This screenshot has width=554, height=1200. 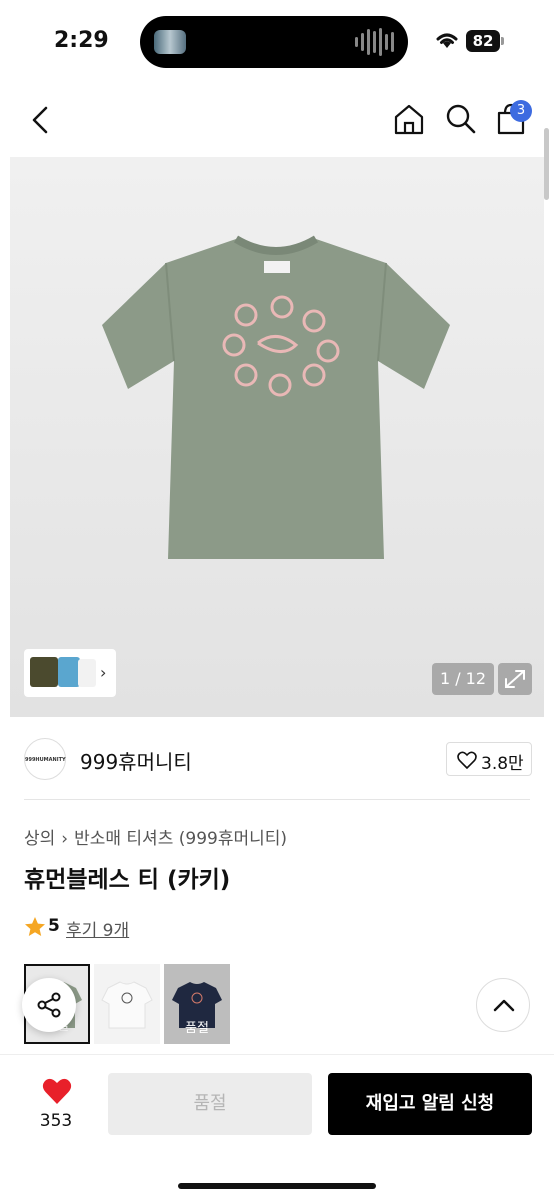 What do you see at coordinates (277, 1186) in the screenshot?
I see `home-indicator` at bounding box center [277, 1186].